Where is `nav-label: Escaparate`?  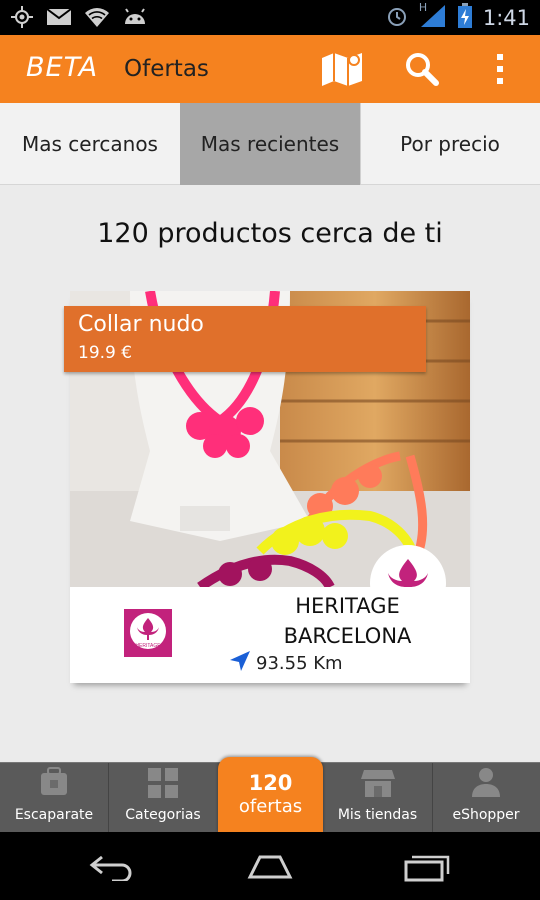
nav-label: Escaparate is located at coordinates (54, 815).